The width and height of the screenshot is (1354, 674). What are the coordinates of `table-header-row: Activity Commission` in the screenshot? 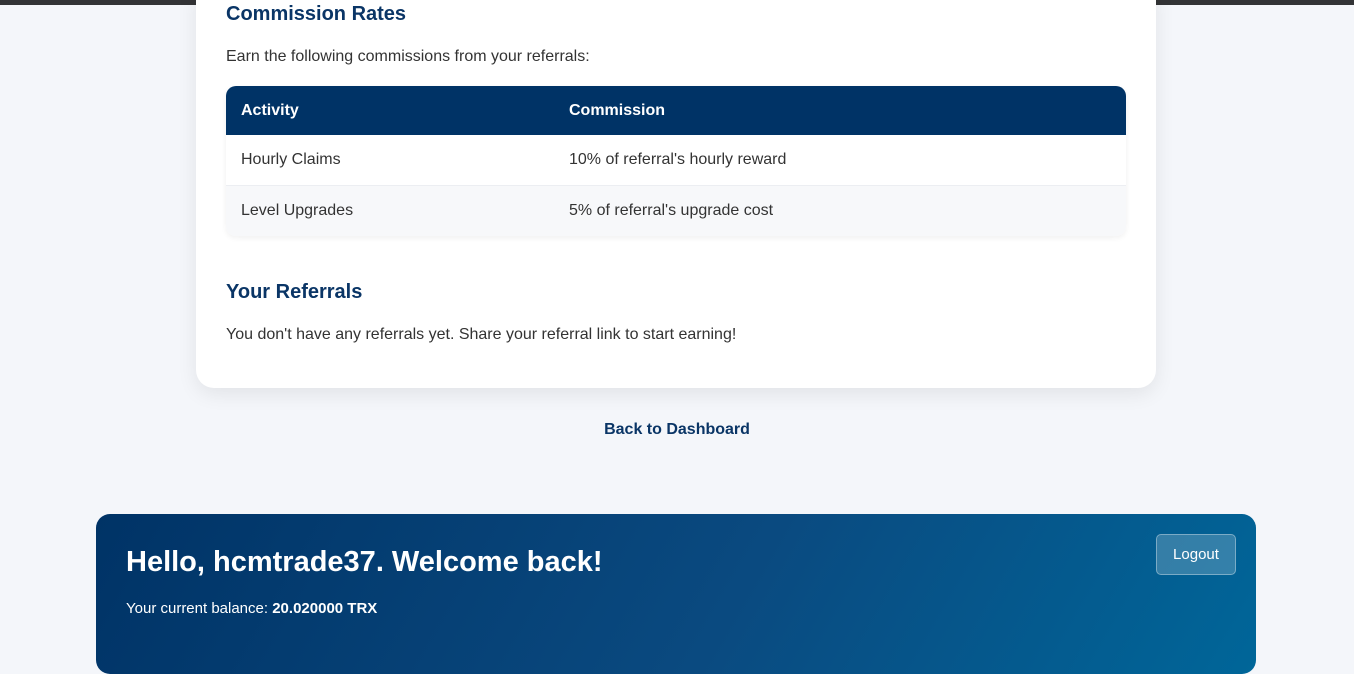 It's located at (676, 110).